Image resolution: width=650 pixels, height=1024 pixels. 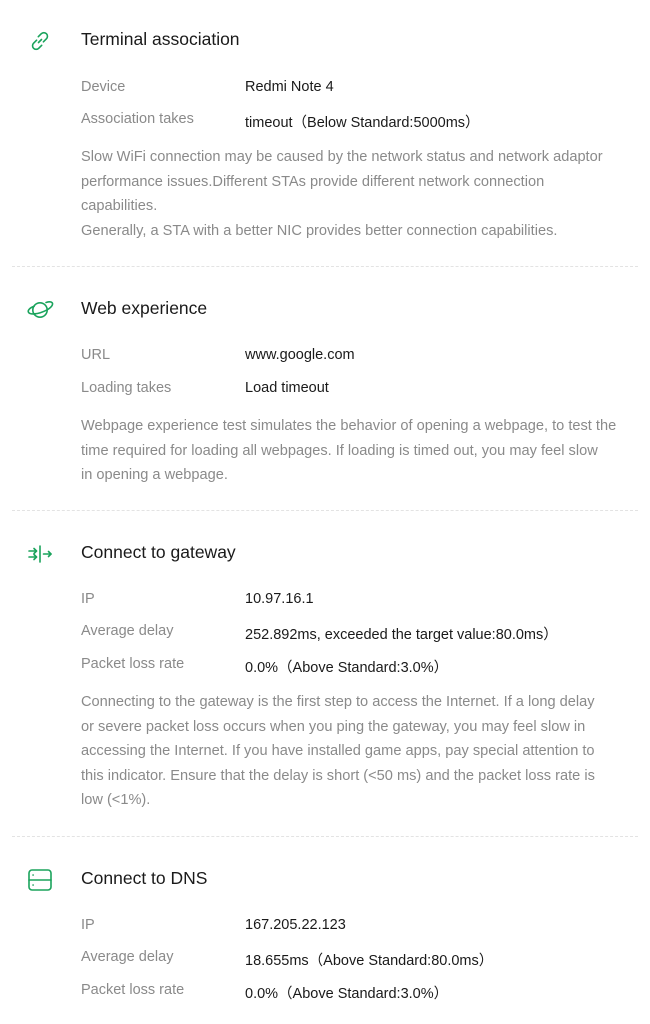 I want to click on info-row-device: Device Redmi Note 4, so click(x=325, y=91).